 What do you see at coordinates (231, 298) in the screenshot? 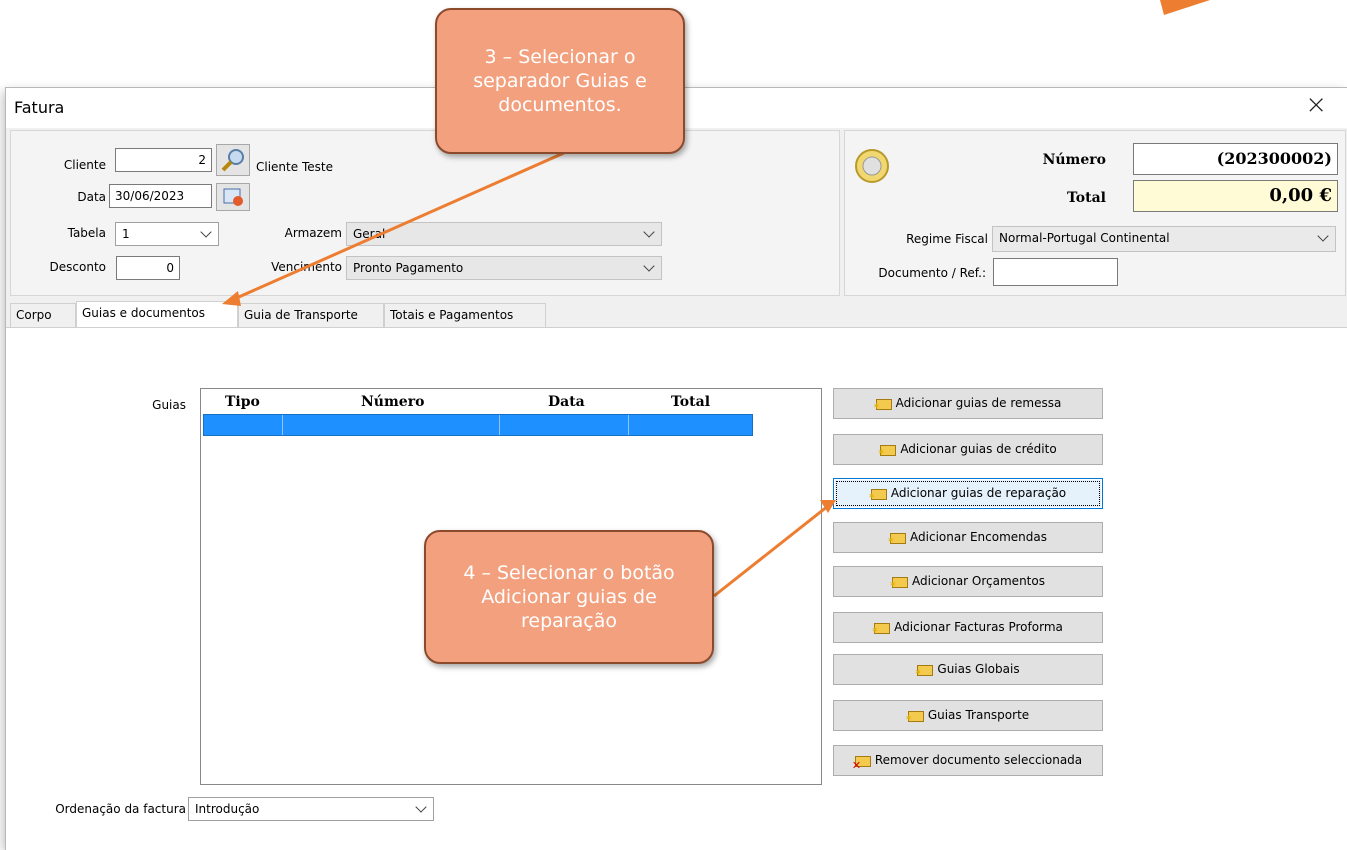
I see `arrow-step3-head` at bounding box center [231, 298].